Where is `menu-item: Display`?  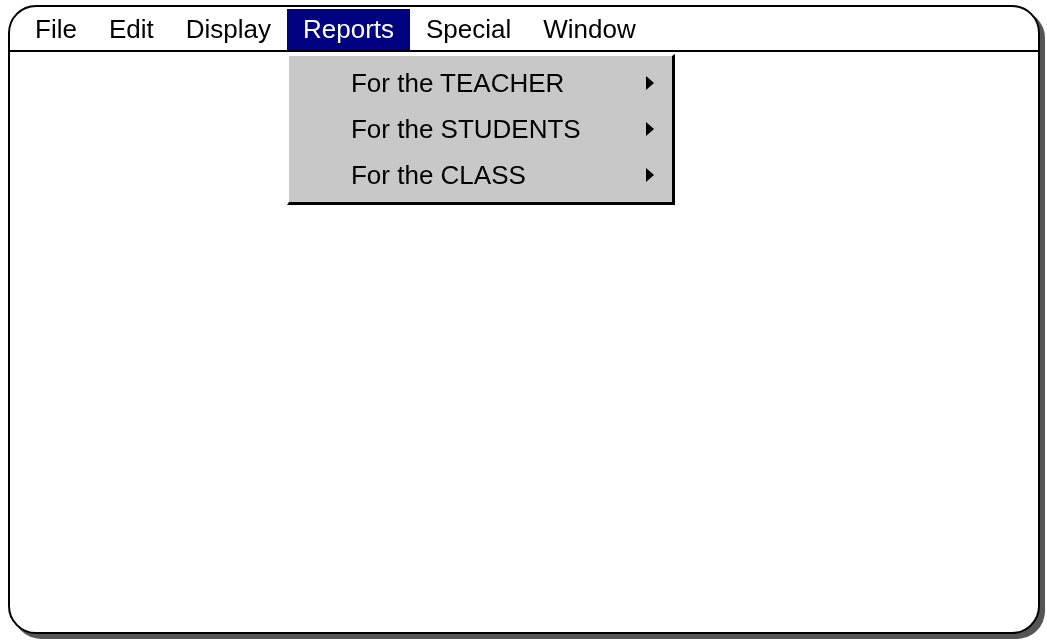
menu-item: Display is located at coordinates (228, 29).